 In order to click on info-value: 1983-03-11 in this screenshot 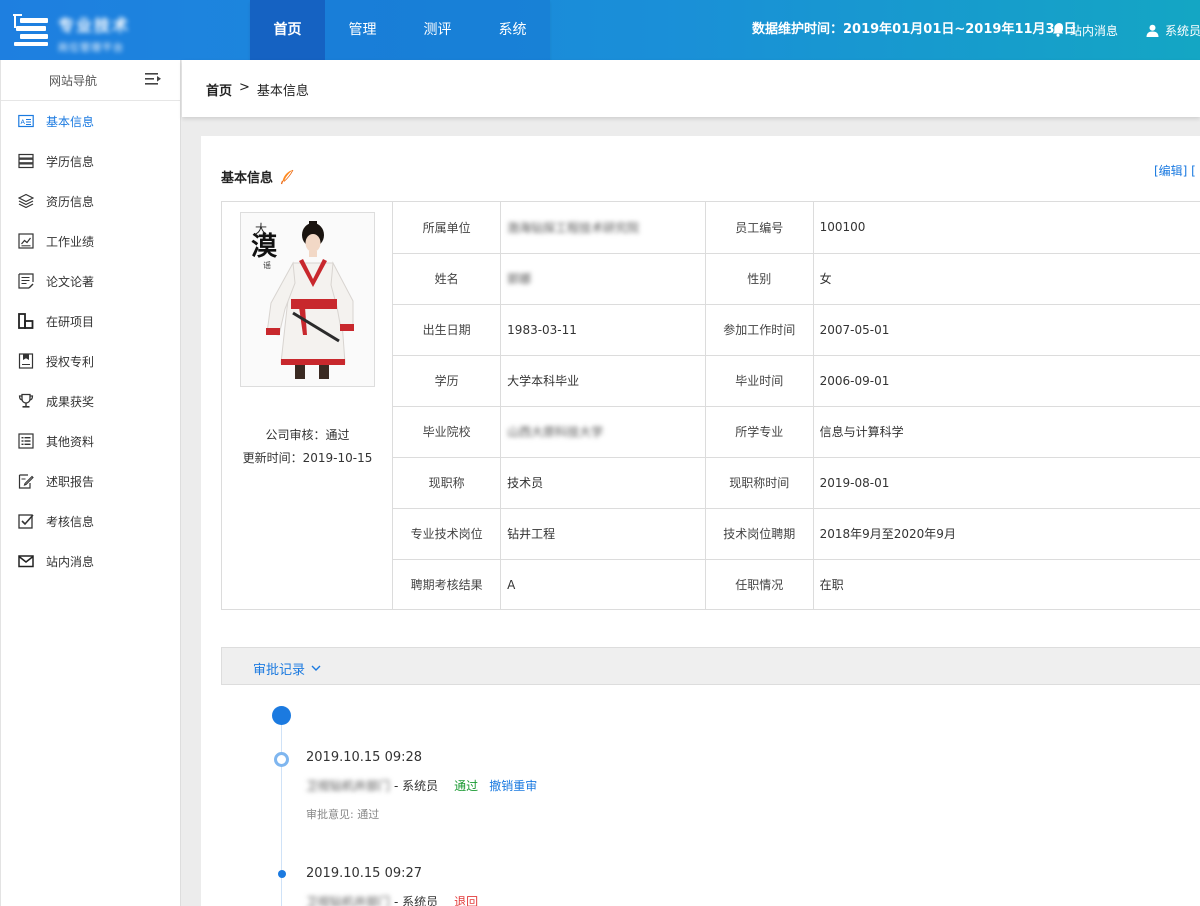, I will do `click(603, 330)`.